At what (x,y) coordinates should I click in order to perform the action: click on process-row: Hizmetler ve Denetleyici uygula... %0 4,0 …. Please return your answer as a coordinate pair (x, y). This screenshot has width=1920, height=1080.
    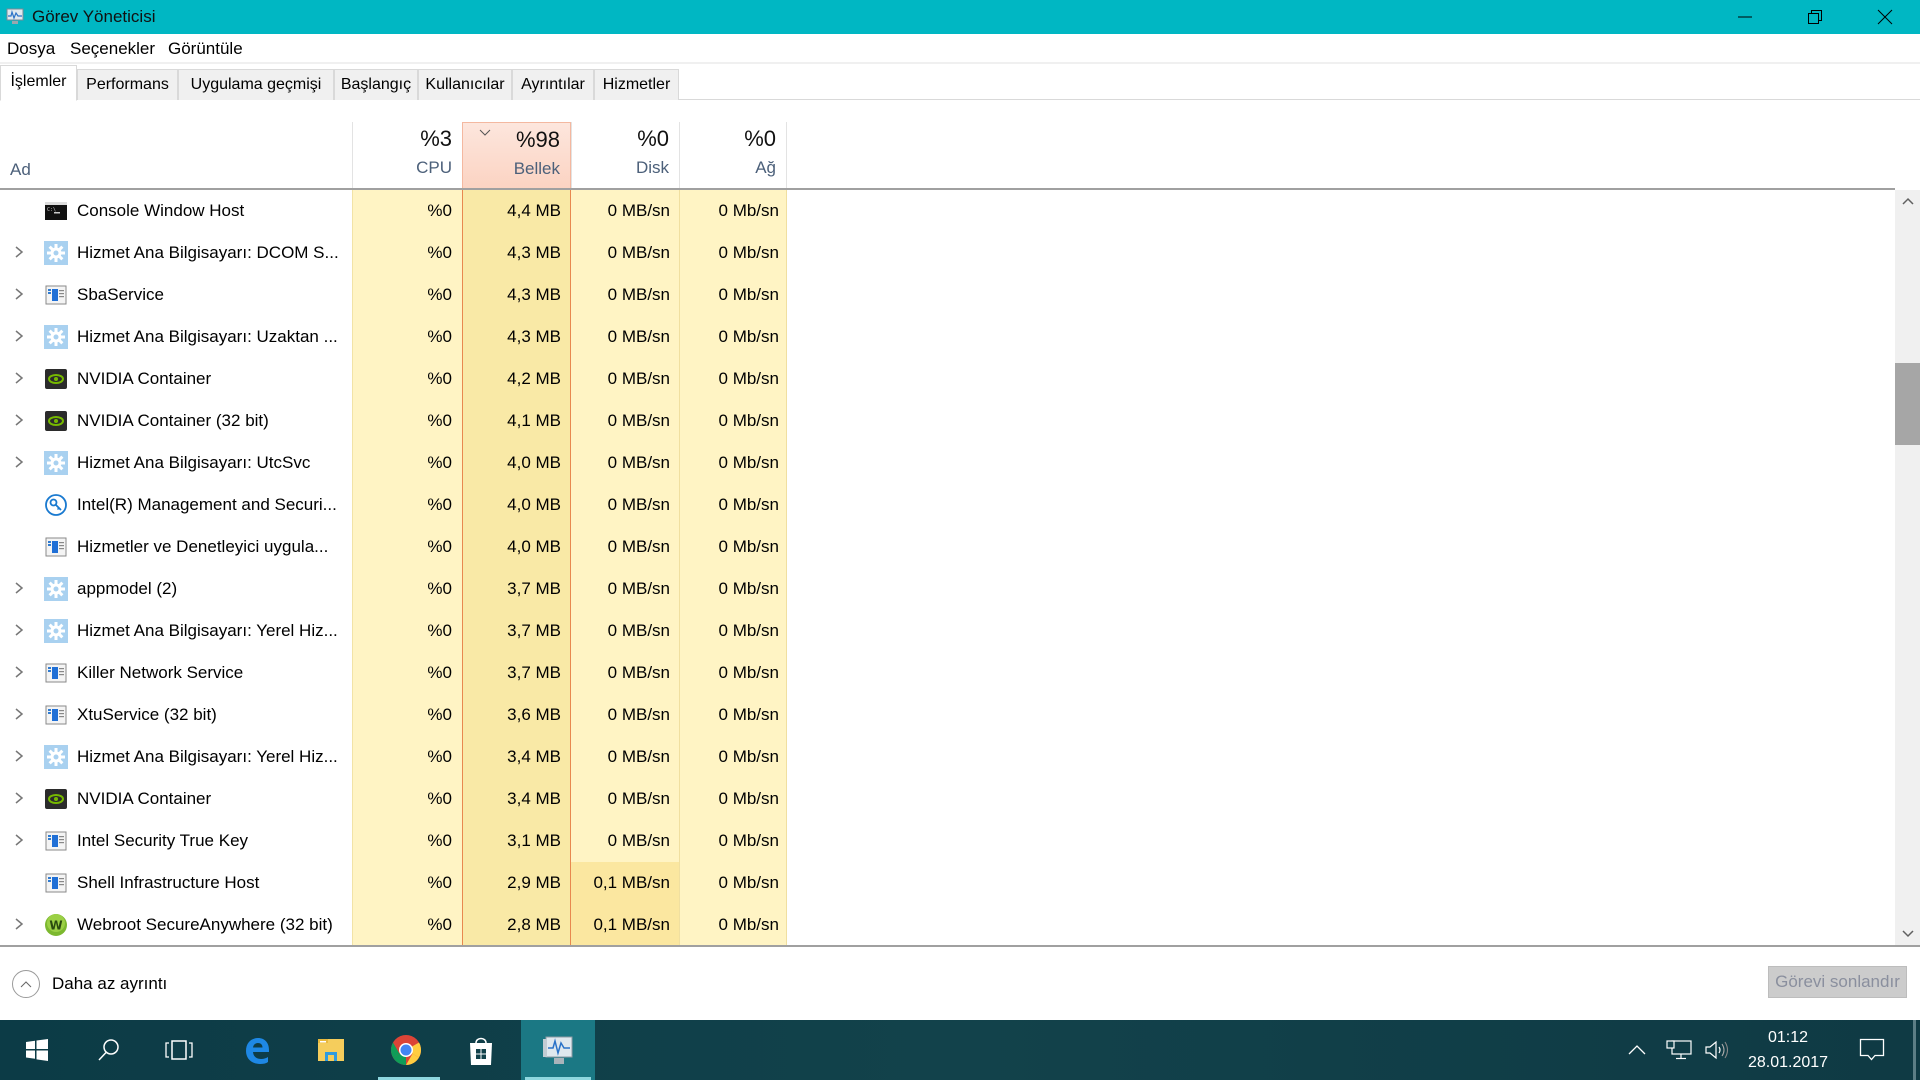
    Looking at the image, I should click on (947, 547).